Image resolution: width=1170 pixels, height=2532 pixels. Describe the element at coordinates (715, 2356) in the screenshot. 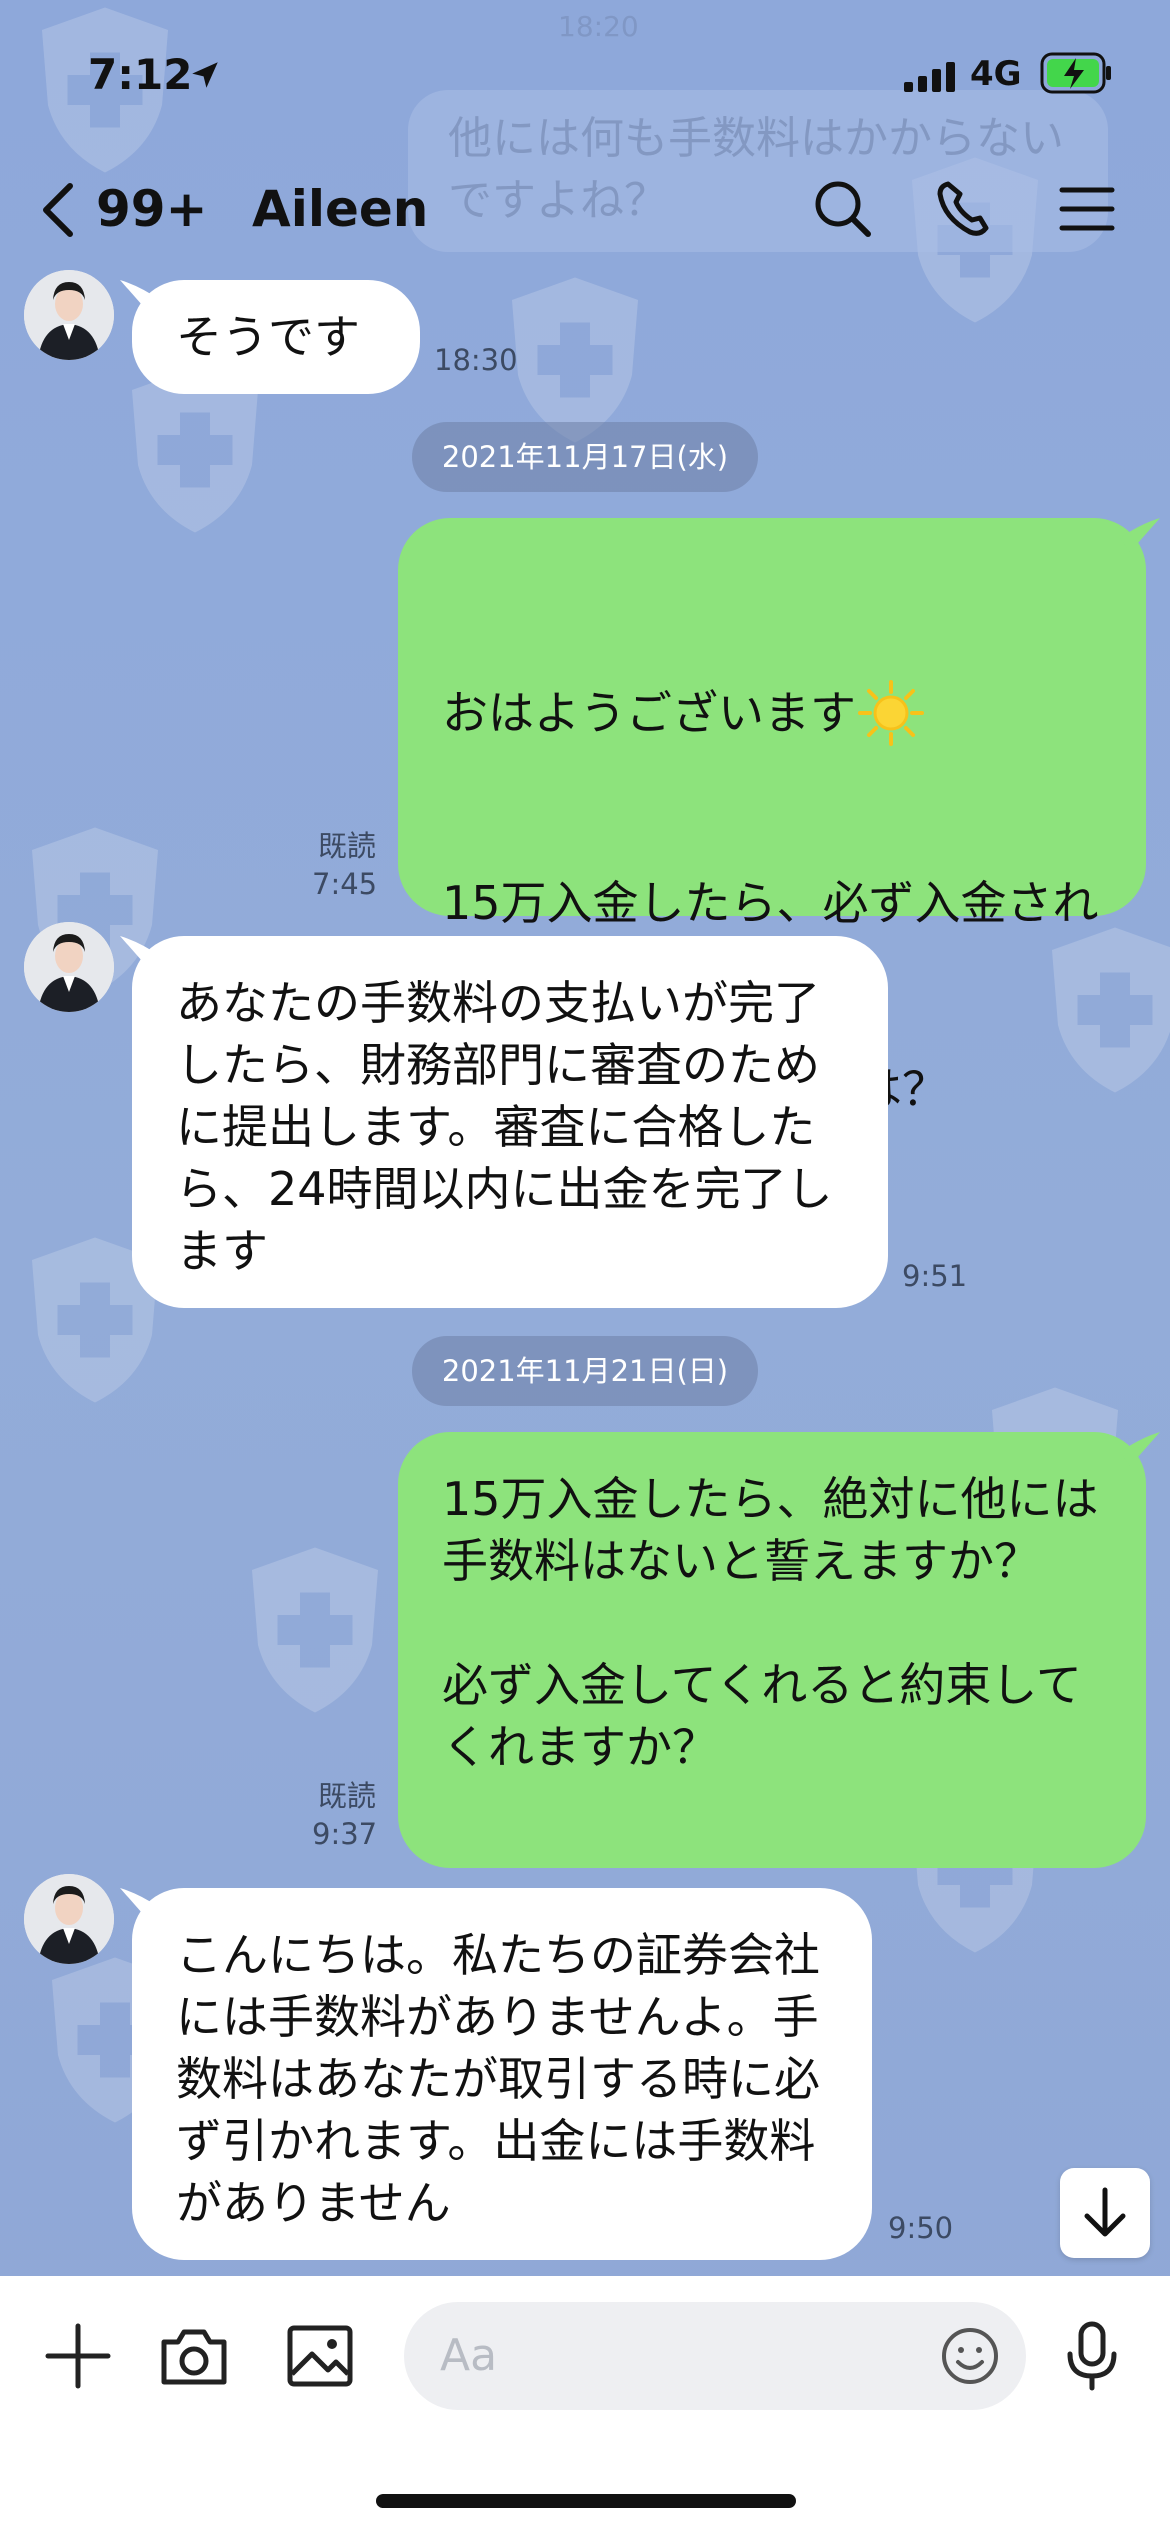

I see `message-input: Aa` at that location.